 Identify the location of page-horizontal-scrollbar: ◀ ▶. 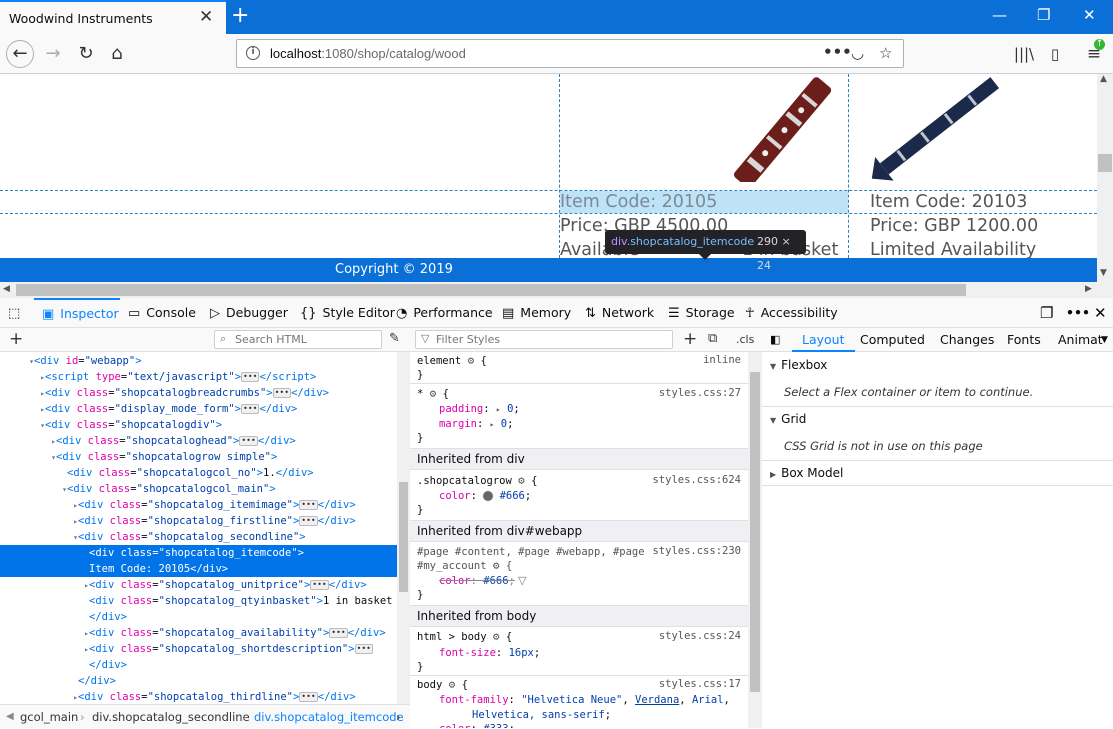
(556, 290).